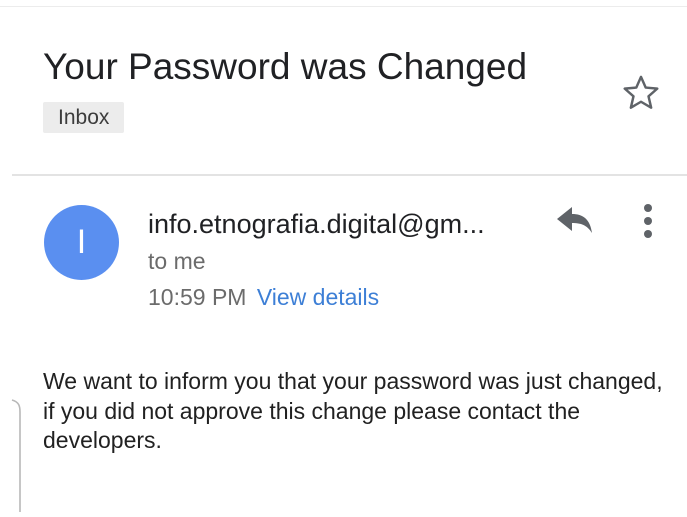 Image resolution: width=687 pixels, height=517 pixels. Describe the element at coordinates (84, 117) in the screenshot. I see `inbox-label-chip: Inbox` at that location.